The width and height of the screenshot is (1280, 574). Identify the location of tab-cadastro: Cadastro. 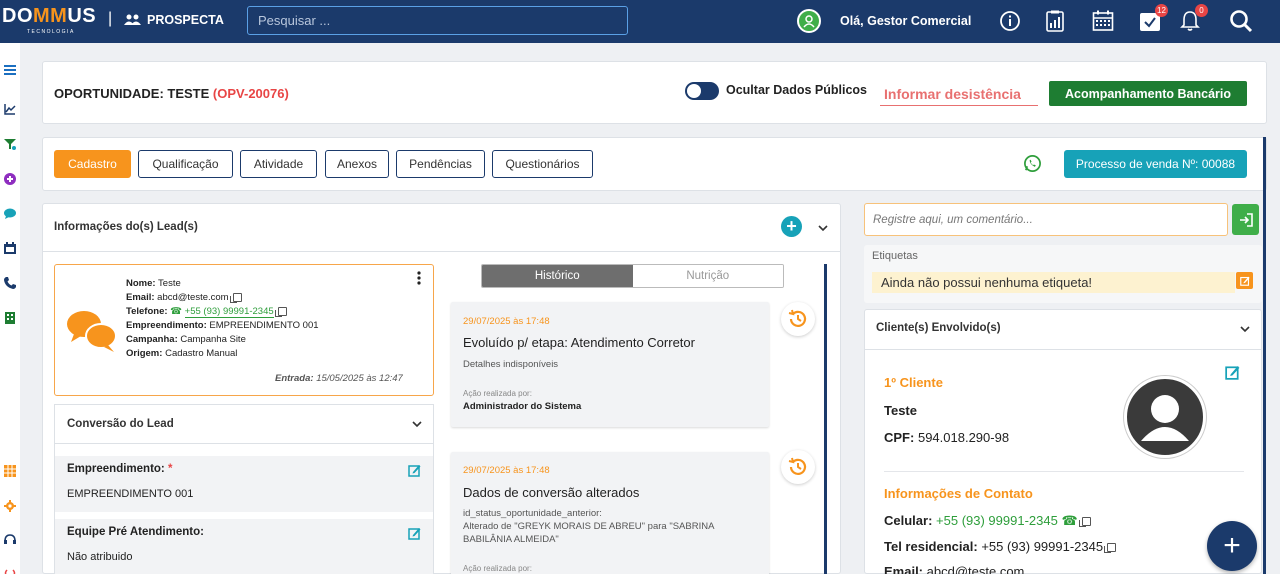
(92, 164).